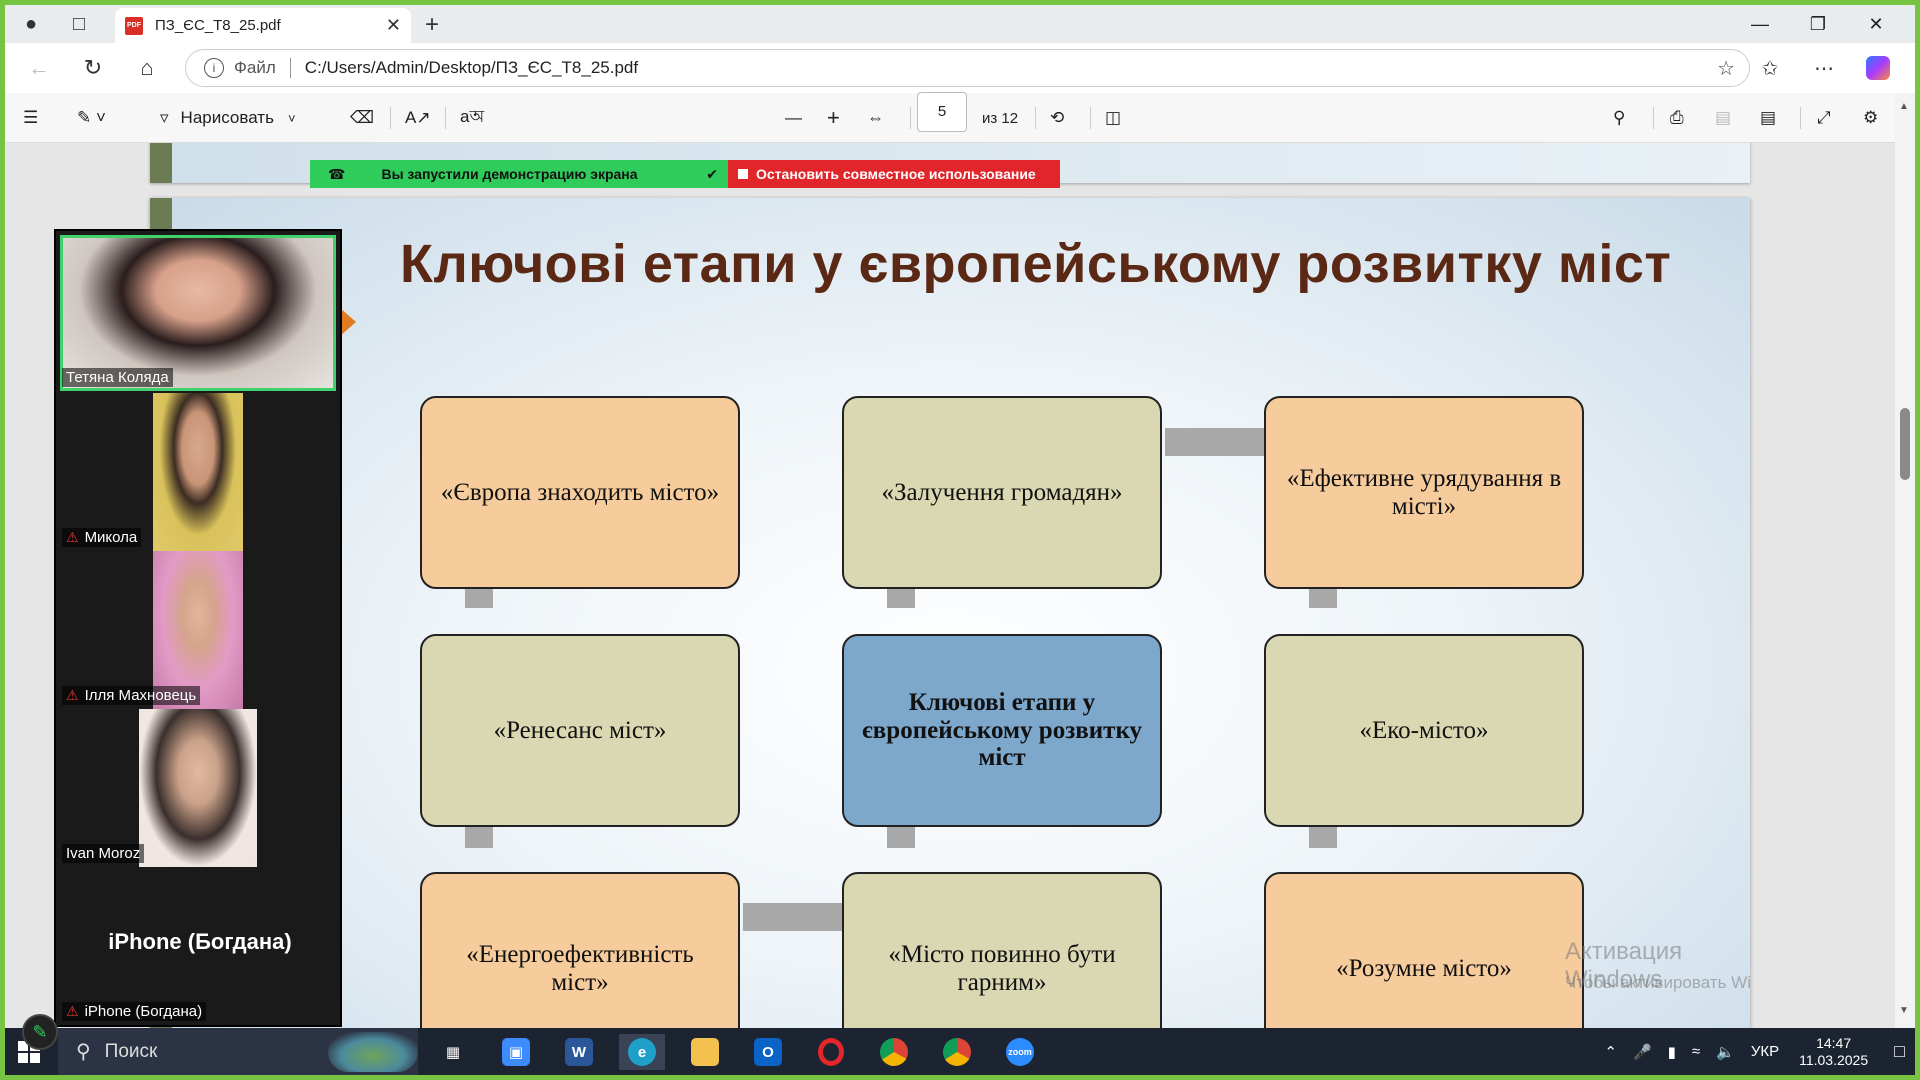 Image resolution: width=1920 pixels, height=1080 pixels. I want to click on chevron-up-icon: ⌃, so click(1610, 1052).